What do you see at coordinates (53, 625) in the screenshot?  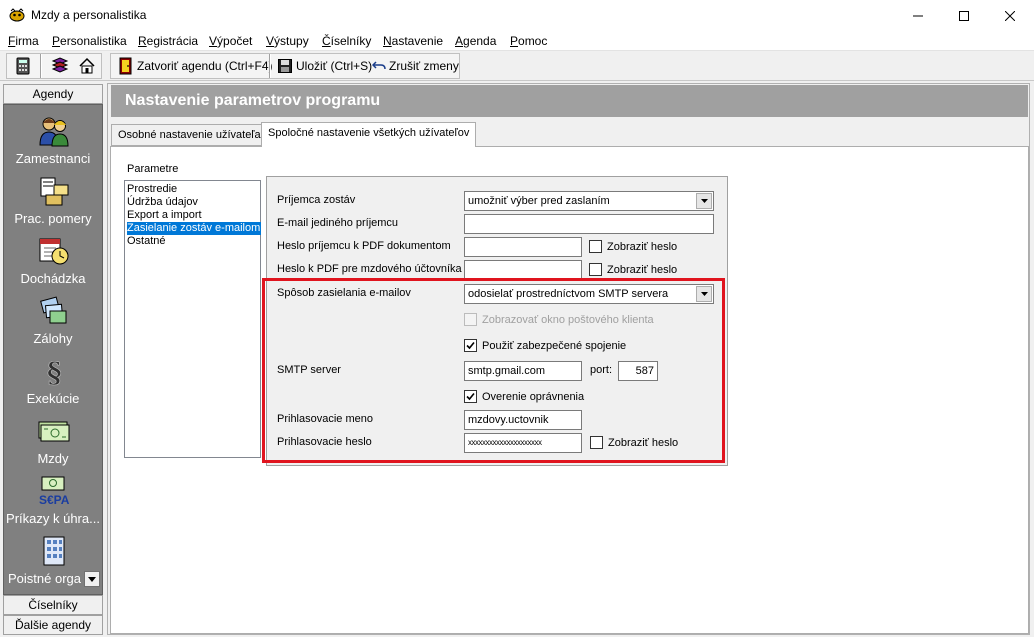 I see `dalsie-agendy-header: Ďalšie agendy` at bounding box center [53, 625].